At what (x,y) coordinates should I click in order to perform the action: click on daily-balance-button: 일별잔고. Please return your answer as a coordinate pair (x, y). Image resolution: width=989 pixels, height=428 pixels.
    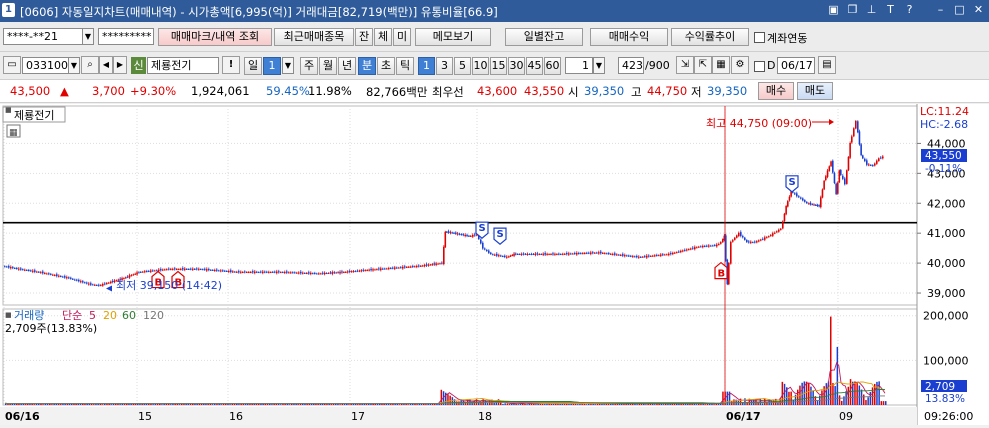
    Looking at the image, I should click on (544, 37).